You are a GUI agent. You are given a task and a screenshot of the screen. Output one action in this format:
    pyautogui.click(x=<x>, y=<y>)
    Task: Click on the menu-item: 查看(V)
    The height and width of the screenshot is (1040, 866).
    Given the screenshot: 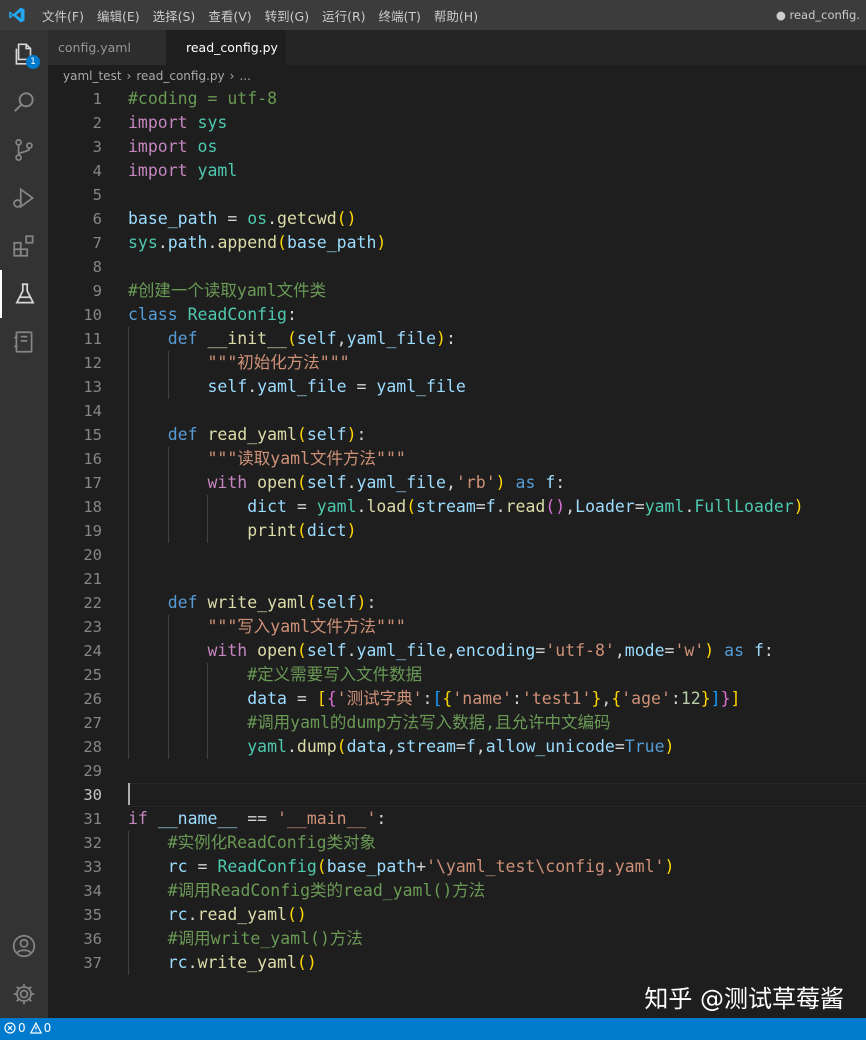 What is the action you would take?
    pyautogui.click(x=229, y=15)
    